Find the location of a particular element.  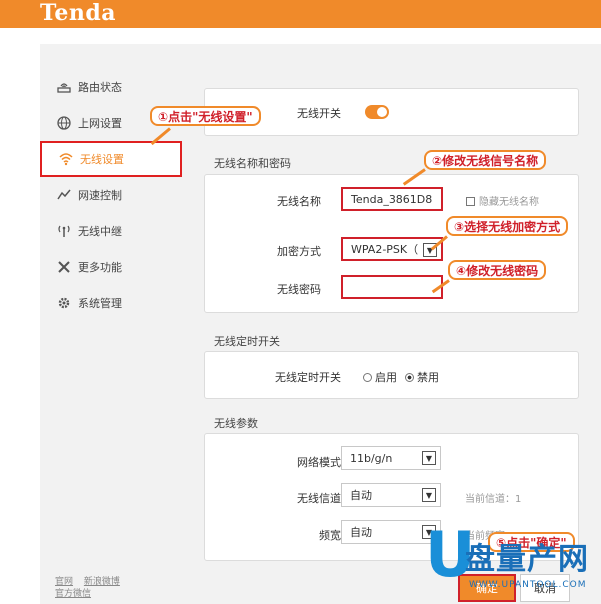

sidebar-item-router-status: 路由状态 is located at coordinates (111, 87).